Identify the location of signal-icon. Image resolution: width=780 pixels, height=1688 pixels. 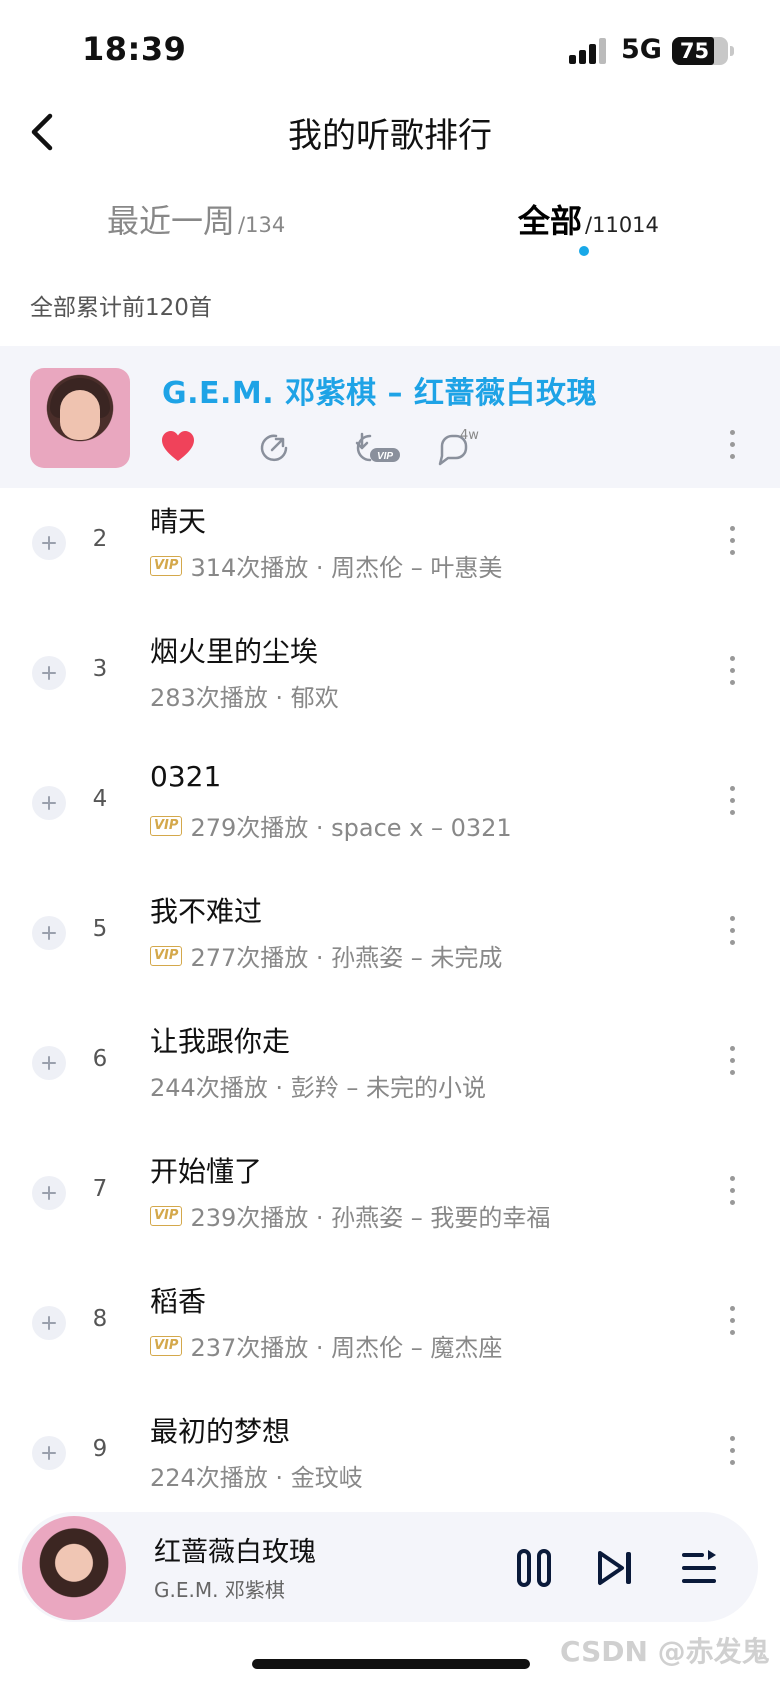
(589, 51).